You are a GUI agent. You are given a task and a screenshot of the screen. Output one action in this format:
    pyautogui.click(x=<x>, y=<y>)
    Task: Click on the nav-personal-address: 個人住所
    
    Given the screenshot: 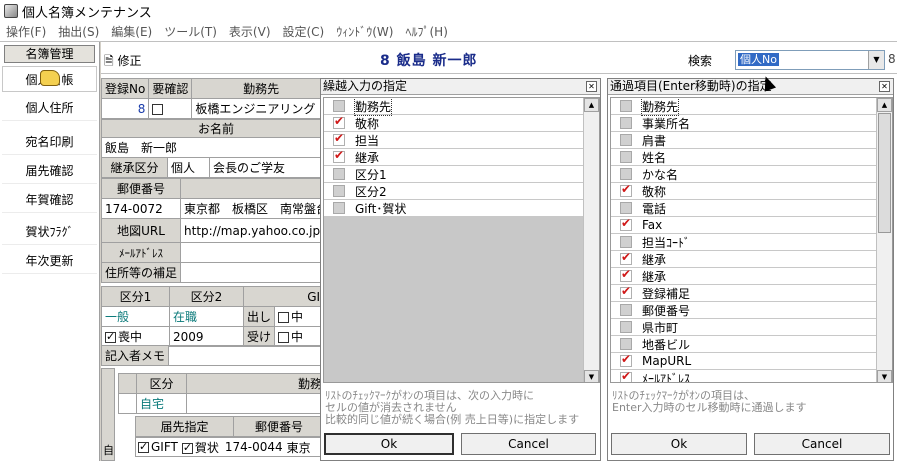 What is the action you would take?
    pyautogui.click(x=49, y=108)
    